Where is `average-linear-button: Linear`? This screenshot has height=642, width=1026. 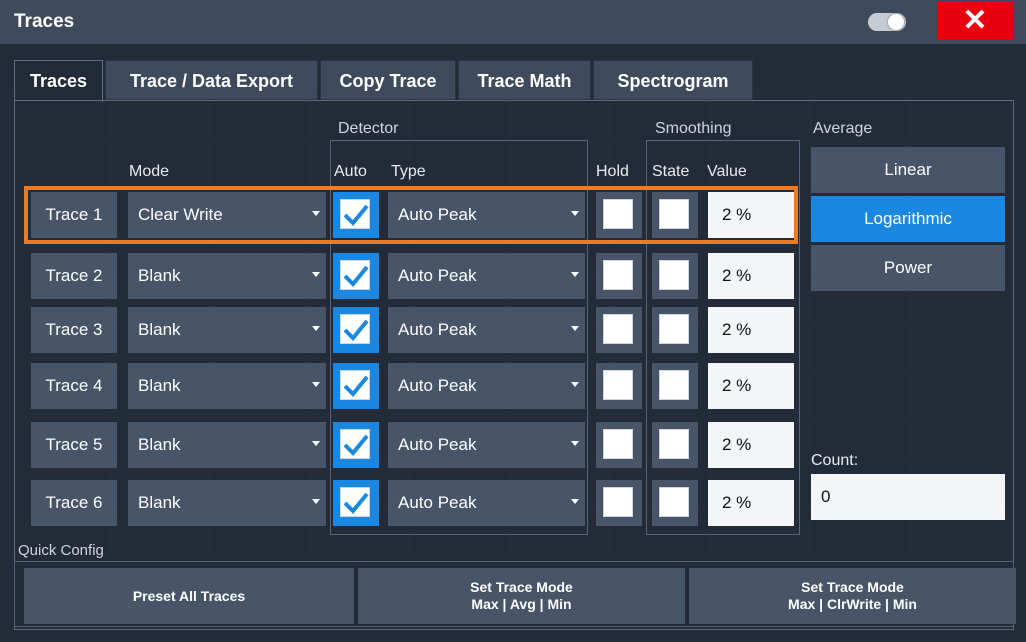 average-linear-button: Linear is located at coordinates (908, 170).